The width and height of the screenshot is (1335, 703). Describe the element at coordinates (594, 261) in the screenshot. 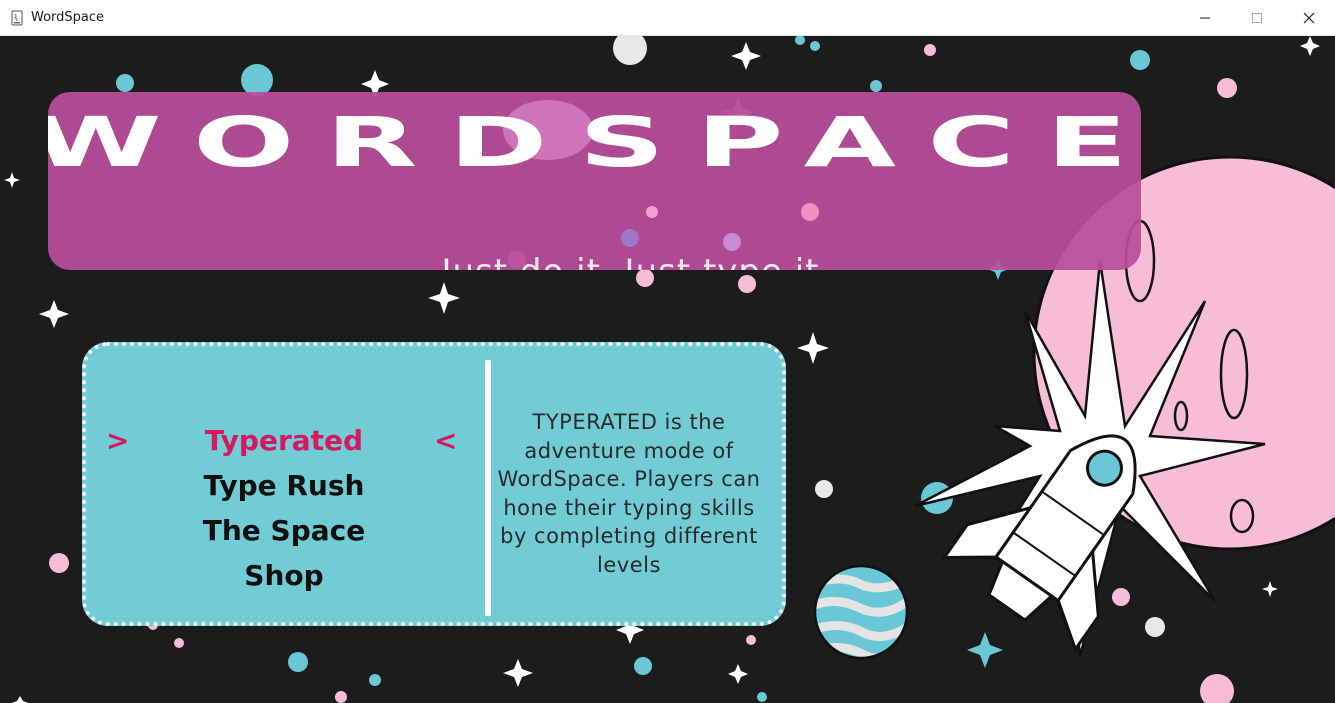

I see `tagline: Just do it, Just type it` at that location.